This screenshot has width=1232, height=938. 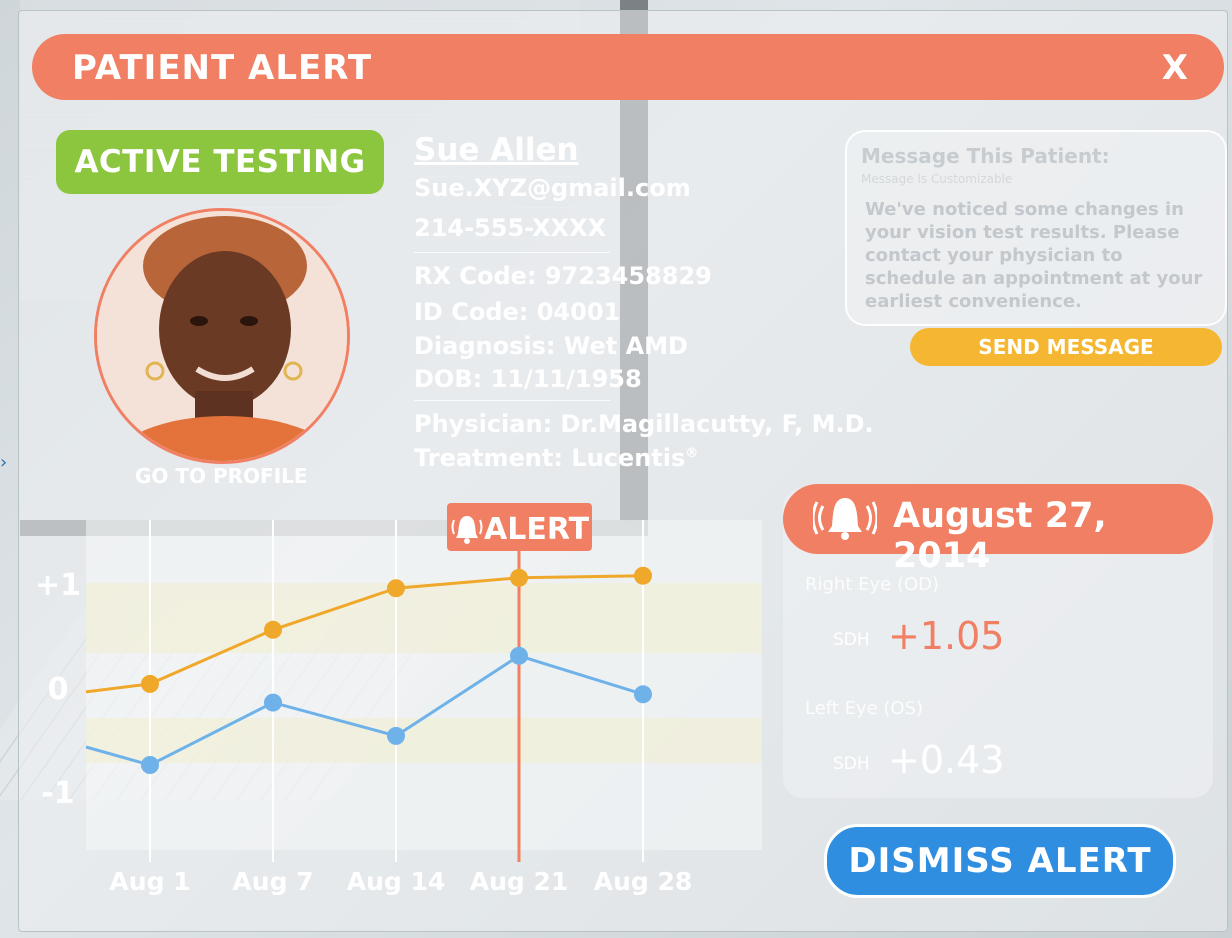 I want to click on y-tick-label: +1, so click(x=58, y=585).